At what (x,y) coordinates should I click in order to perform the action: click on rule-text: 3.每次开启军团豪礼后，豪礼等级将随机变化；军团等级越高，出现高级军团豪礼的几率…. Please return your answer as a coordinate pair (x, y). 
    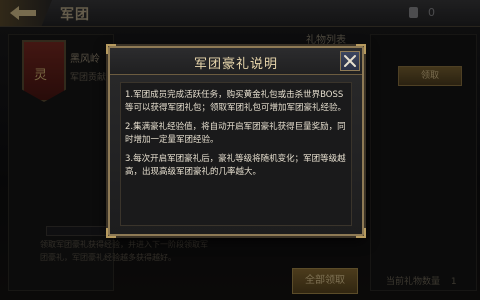
    Looking at the image, I should click on (235, 165).